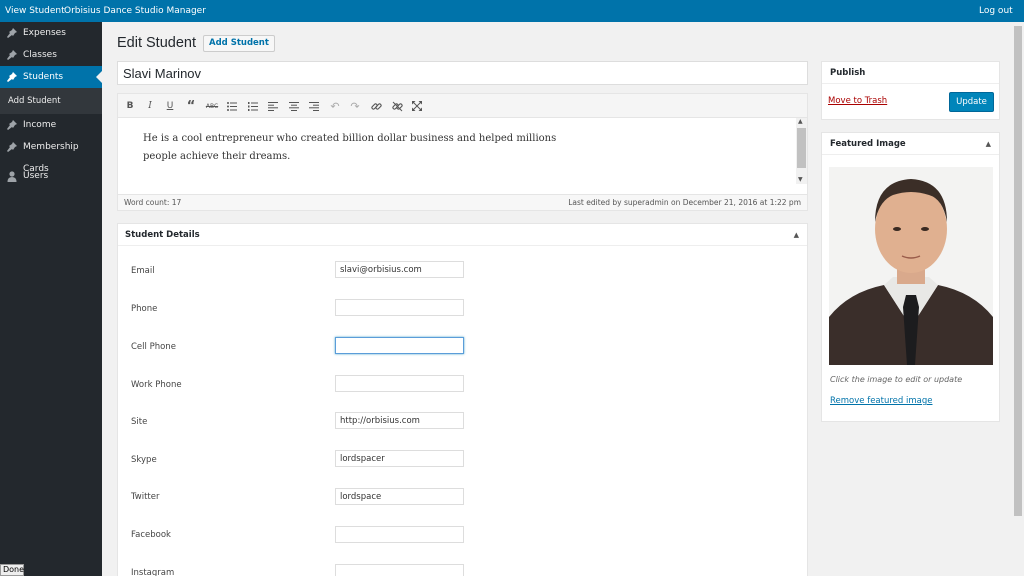  What do you see at coordinates (51, 155) in the screenshot?
I see `sidebar-item-membership-cards: Membership Cards` at bounding box center [51, 155].